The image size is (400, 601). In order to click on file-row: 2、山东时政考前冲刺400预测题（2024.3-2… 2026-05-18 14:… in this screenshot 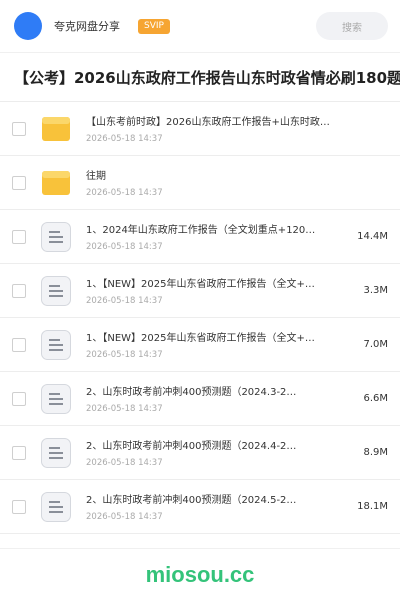, I will do `click(200, 399)`.